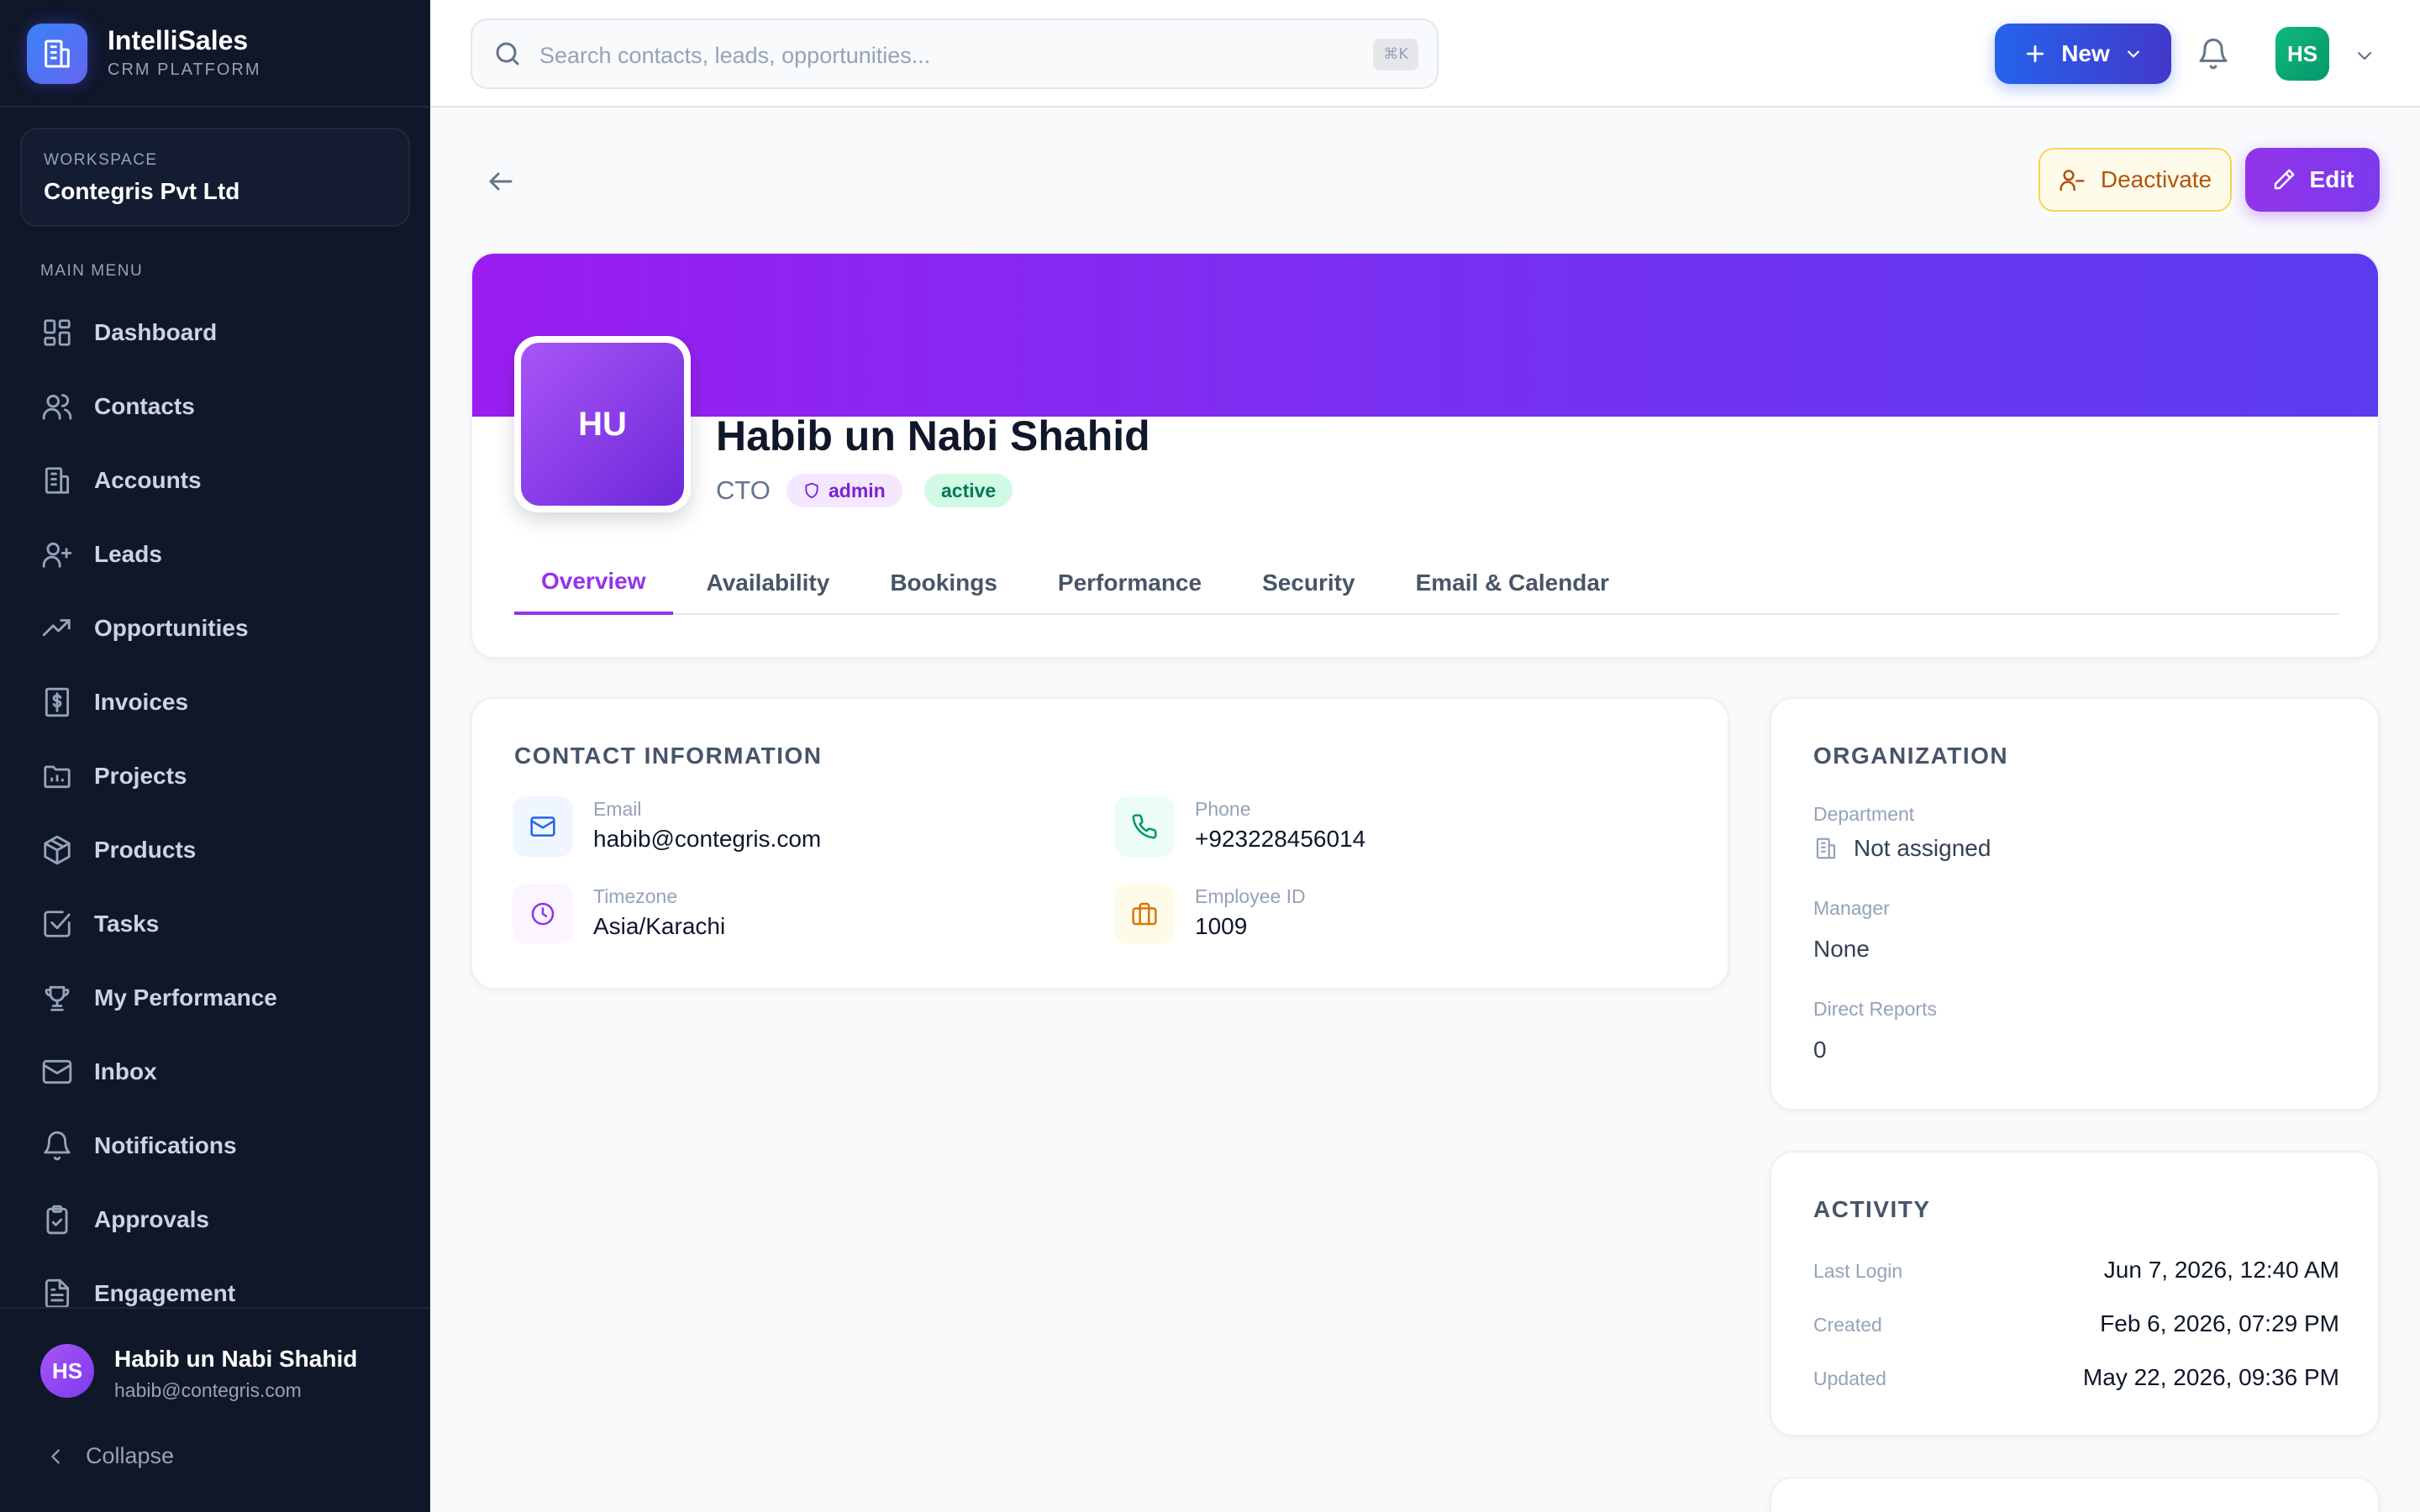 This screenshot has width=2420, height=1512. Describe the element at coordinates (1872, 1209) in the screenshot. I see `activity-title: ACTIVITY` at that location.